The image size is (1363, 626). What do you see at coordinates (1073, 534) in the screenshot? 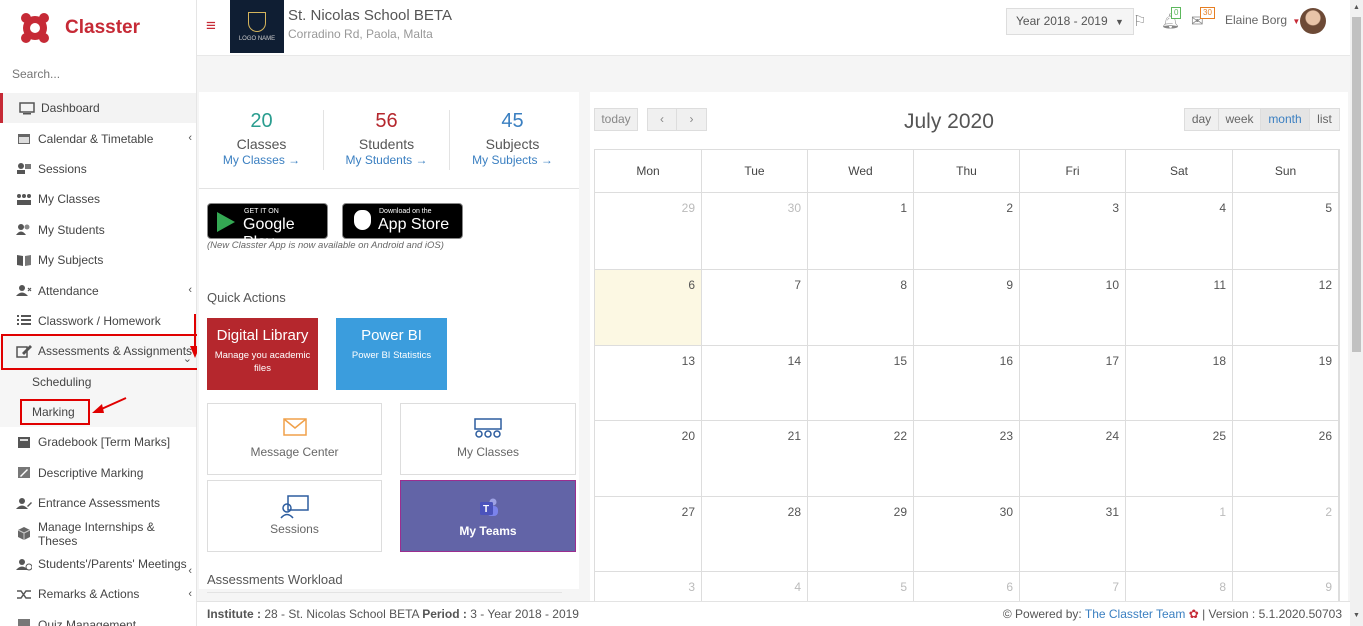
I see `calendar-day-cell: 31` at bounding box center [1073, 534].